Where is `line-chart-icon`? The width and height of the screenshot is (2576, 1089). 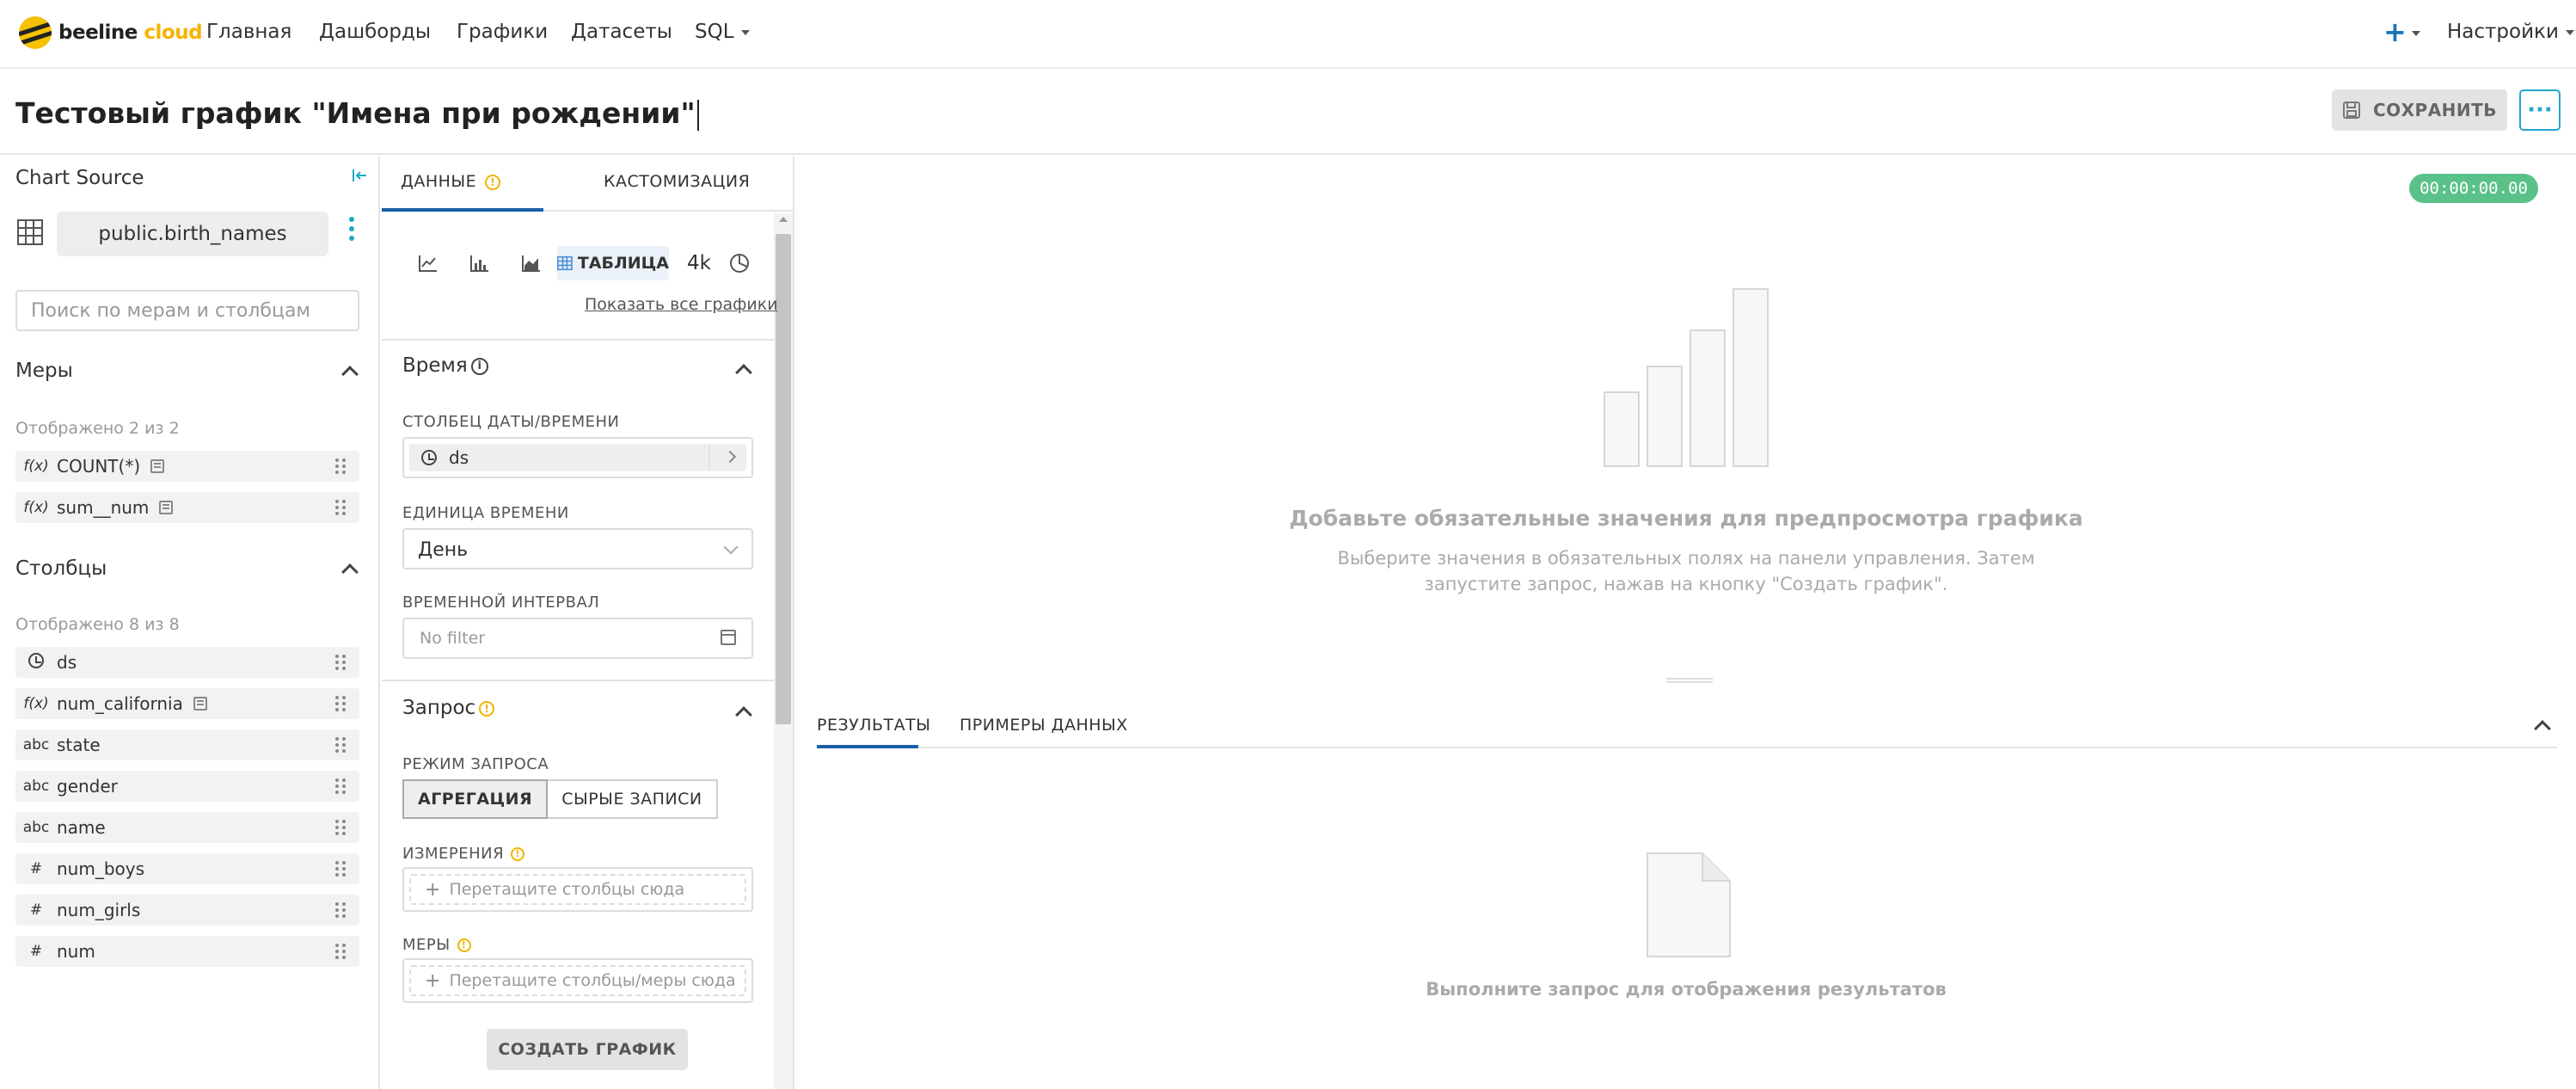 line-chart-icon is located at coordinates (428, 263).